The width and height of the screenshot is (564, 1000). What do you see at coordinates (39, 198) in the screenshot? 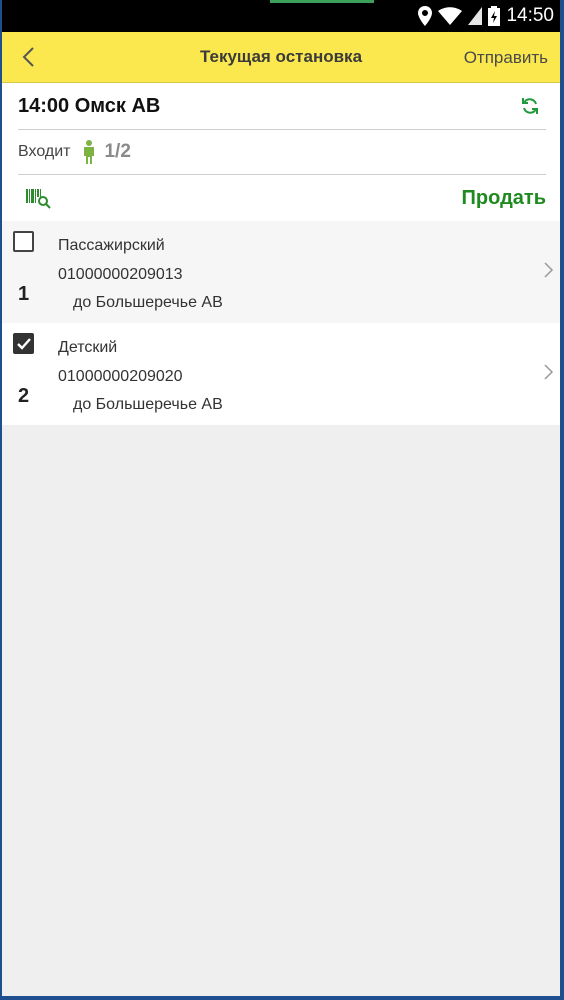
I see `barcode-search-icon` at bounding box center [39, 198].